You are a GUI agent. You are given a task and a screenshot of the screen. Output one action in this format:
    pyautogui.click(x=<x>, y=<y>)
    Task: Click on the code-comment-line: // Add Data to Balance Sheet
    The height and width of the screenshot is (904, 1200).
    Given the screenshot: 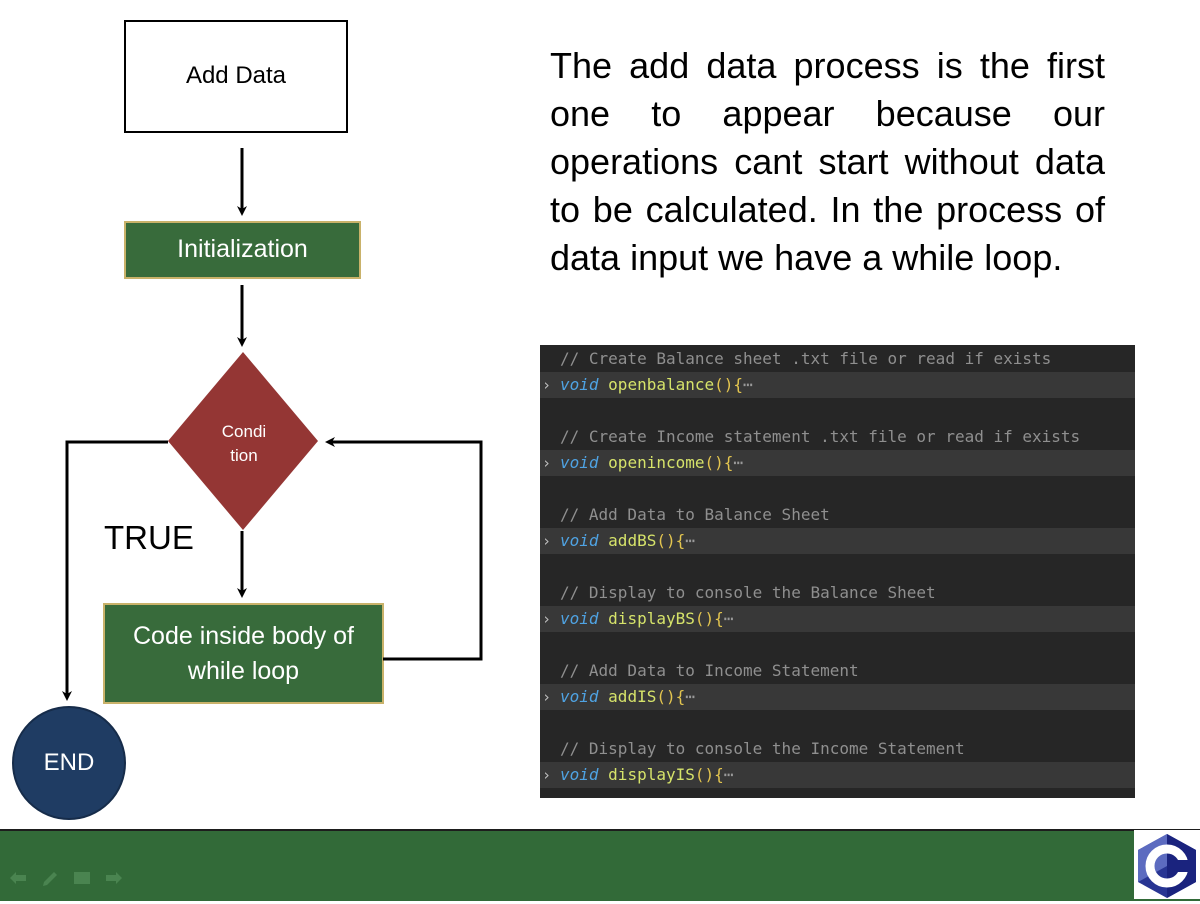 What is the action you would take?
    pyautogui.click(x=837, y=515)
    